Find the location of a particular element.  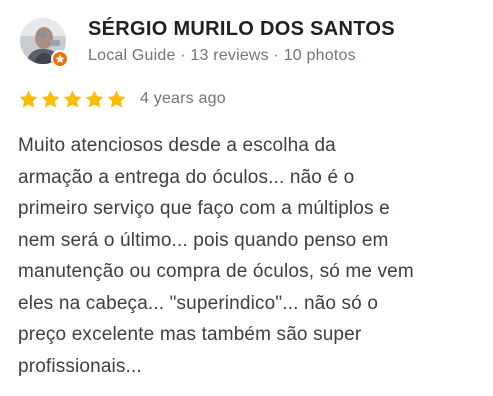

author-avatar is located at coordinates (45, 43).